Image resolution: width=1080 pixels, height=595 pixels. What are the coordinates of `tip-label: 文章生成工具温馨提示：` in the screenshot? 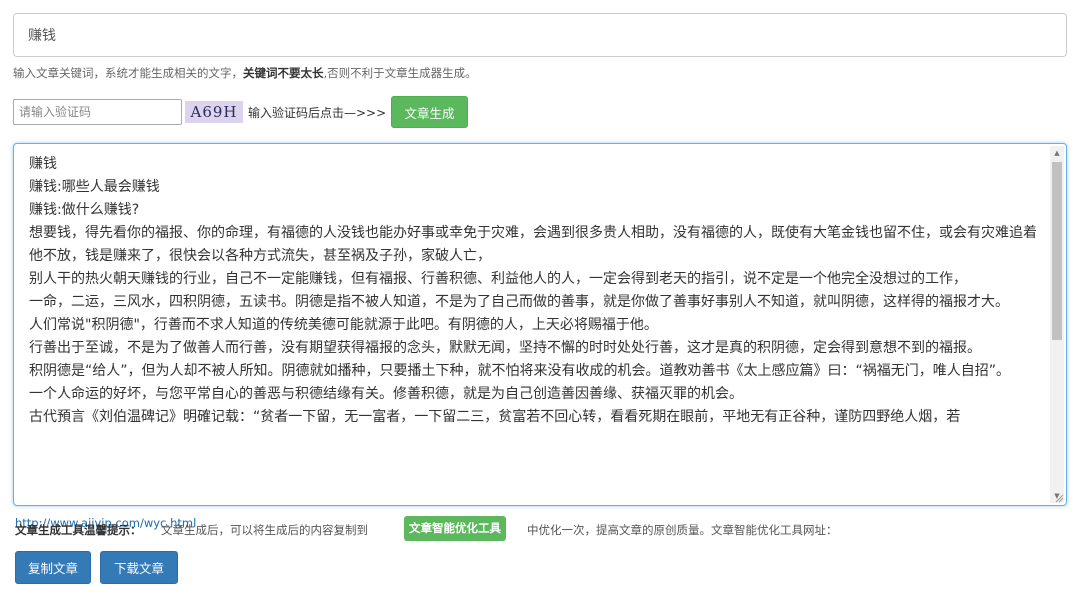 It's located at (78, 530).